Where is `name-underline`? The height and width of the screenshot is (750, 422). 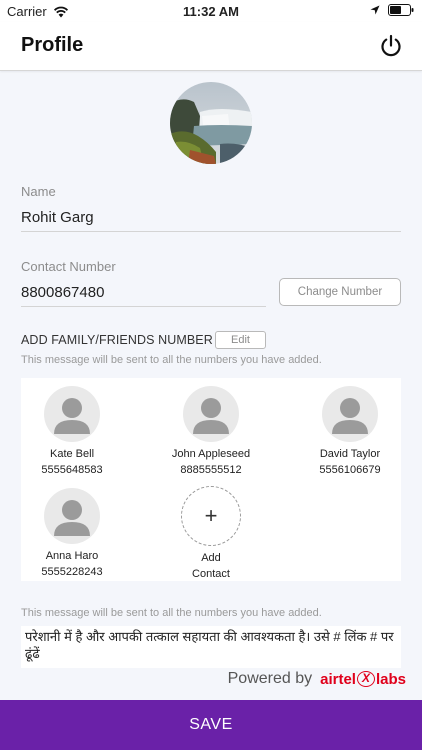 name-underline is located at coordinates (211, 231).